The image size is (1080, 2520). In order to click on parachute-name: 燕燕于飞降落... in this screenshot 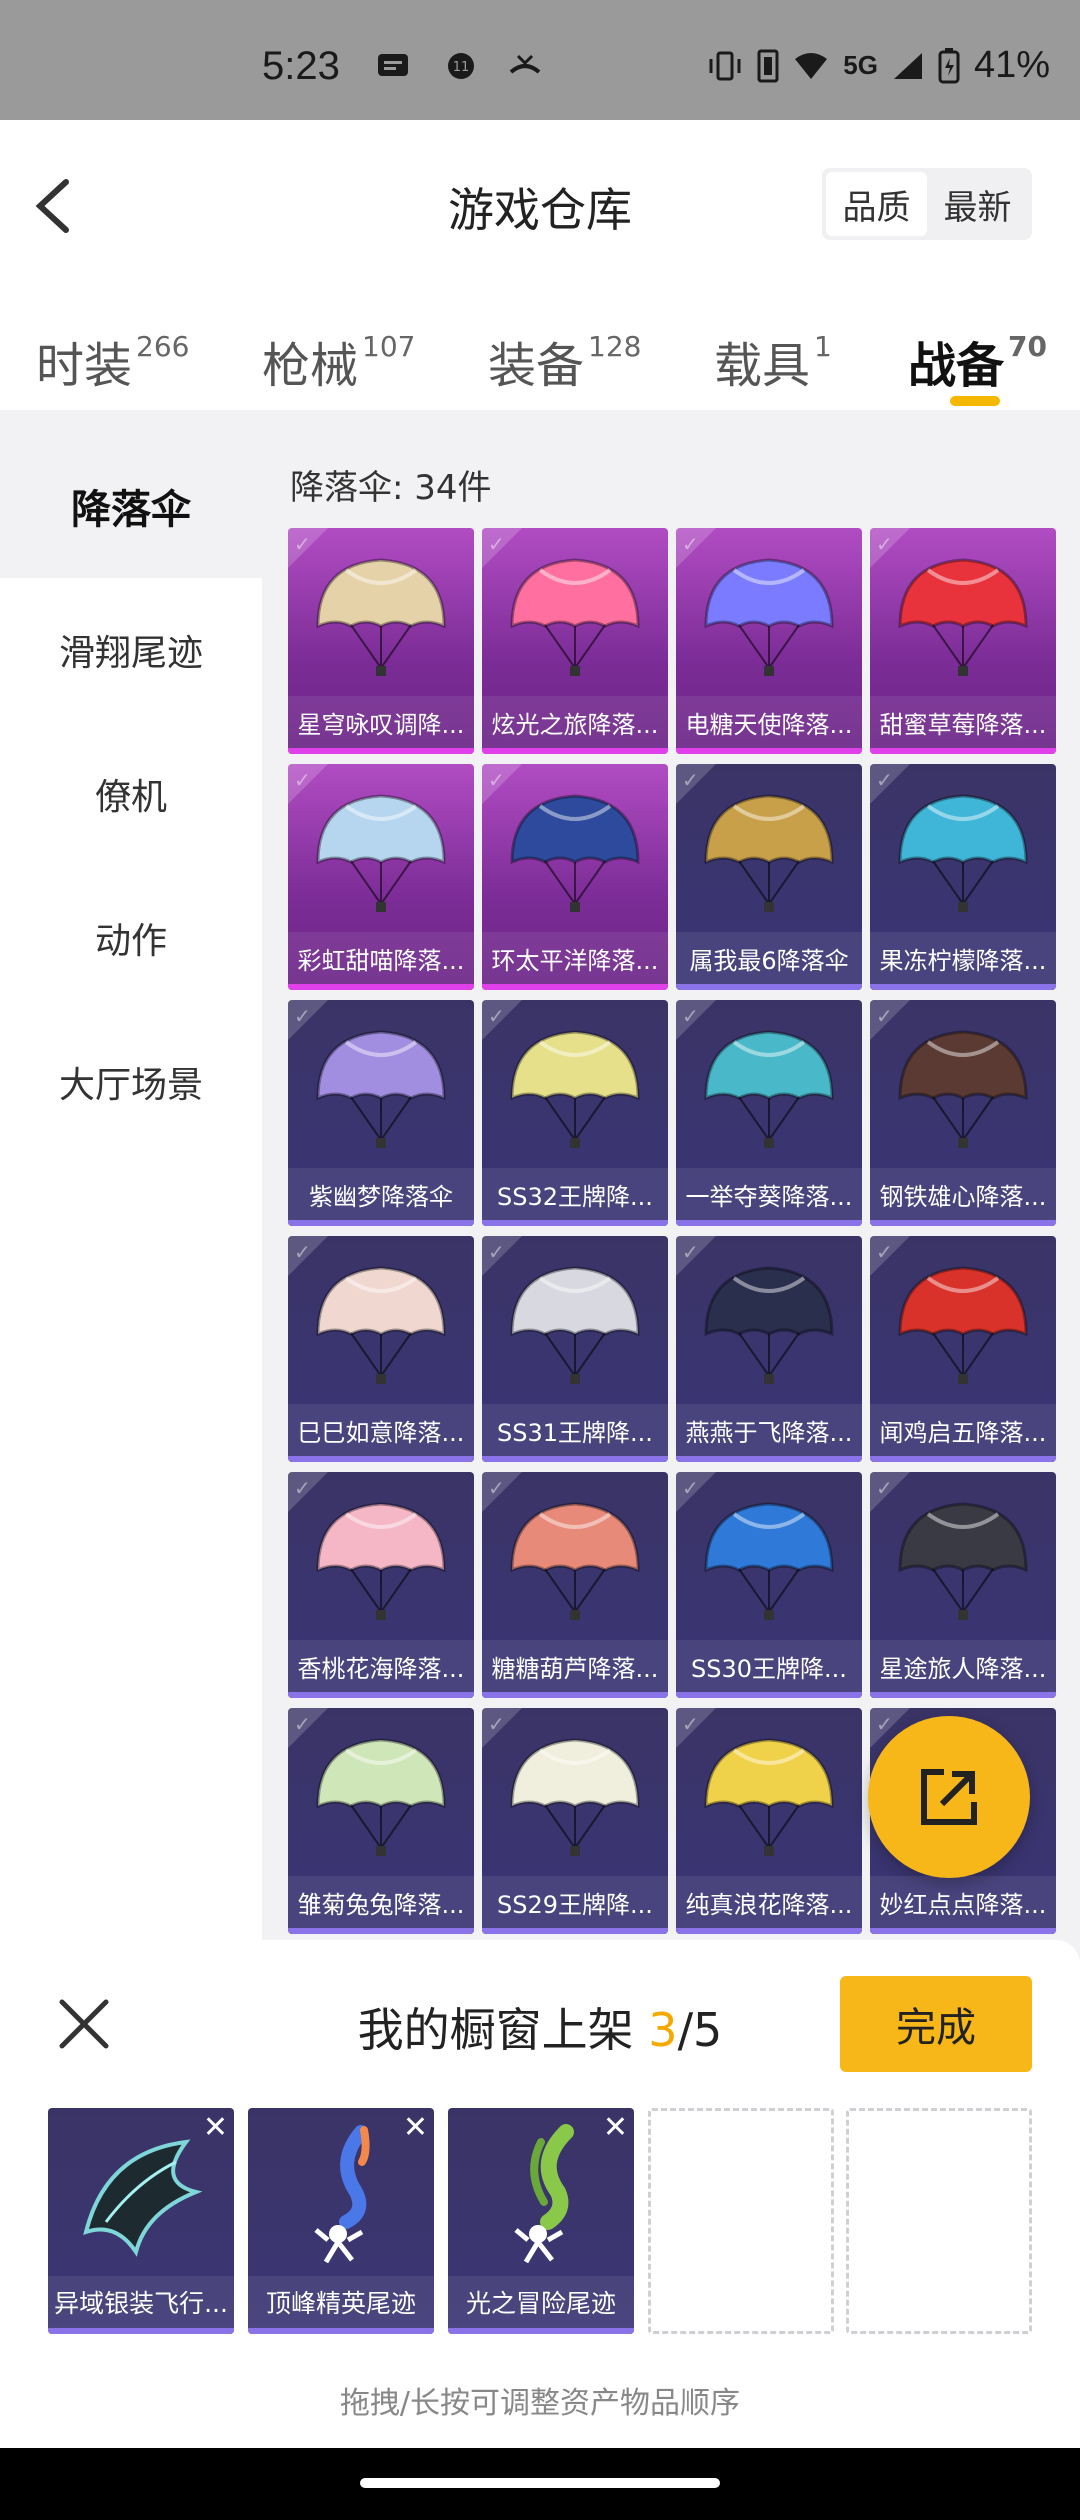, I will do `click(769, 1430)`.